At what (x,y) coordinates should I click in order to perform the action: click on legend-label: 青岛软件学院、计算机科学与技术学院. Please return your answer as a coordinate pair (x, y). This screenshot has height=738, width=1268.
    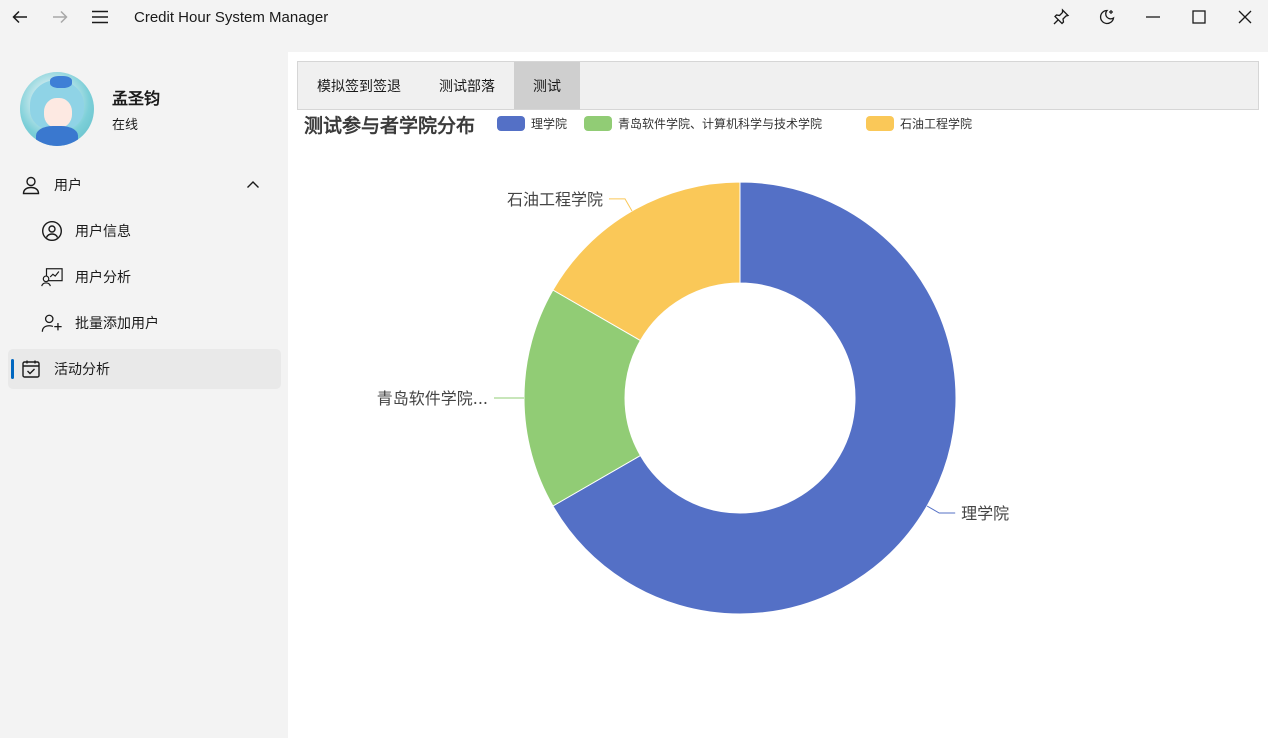
    Looking at the image, I should click on (720, 123).